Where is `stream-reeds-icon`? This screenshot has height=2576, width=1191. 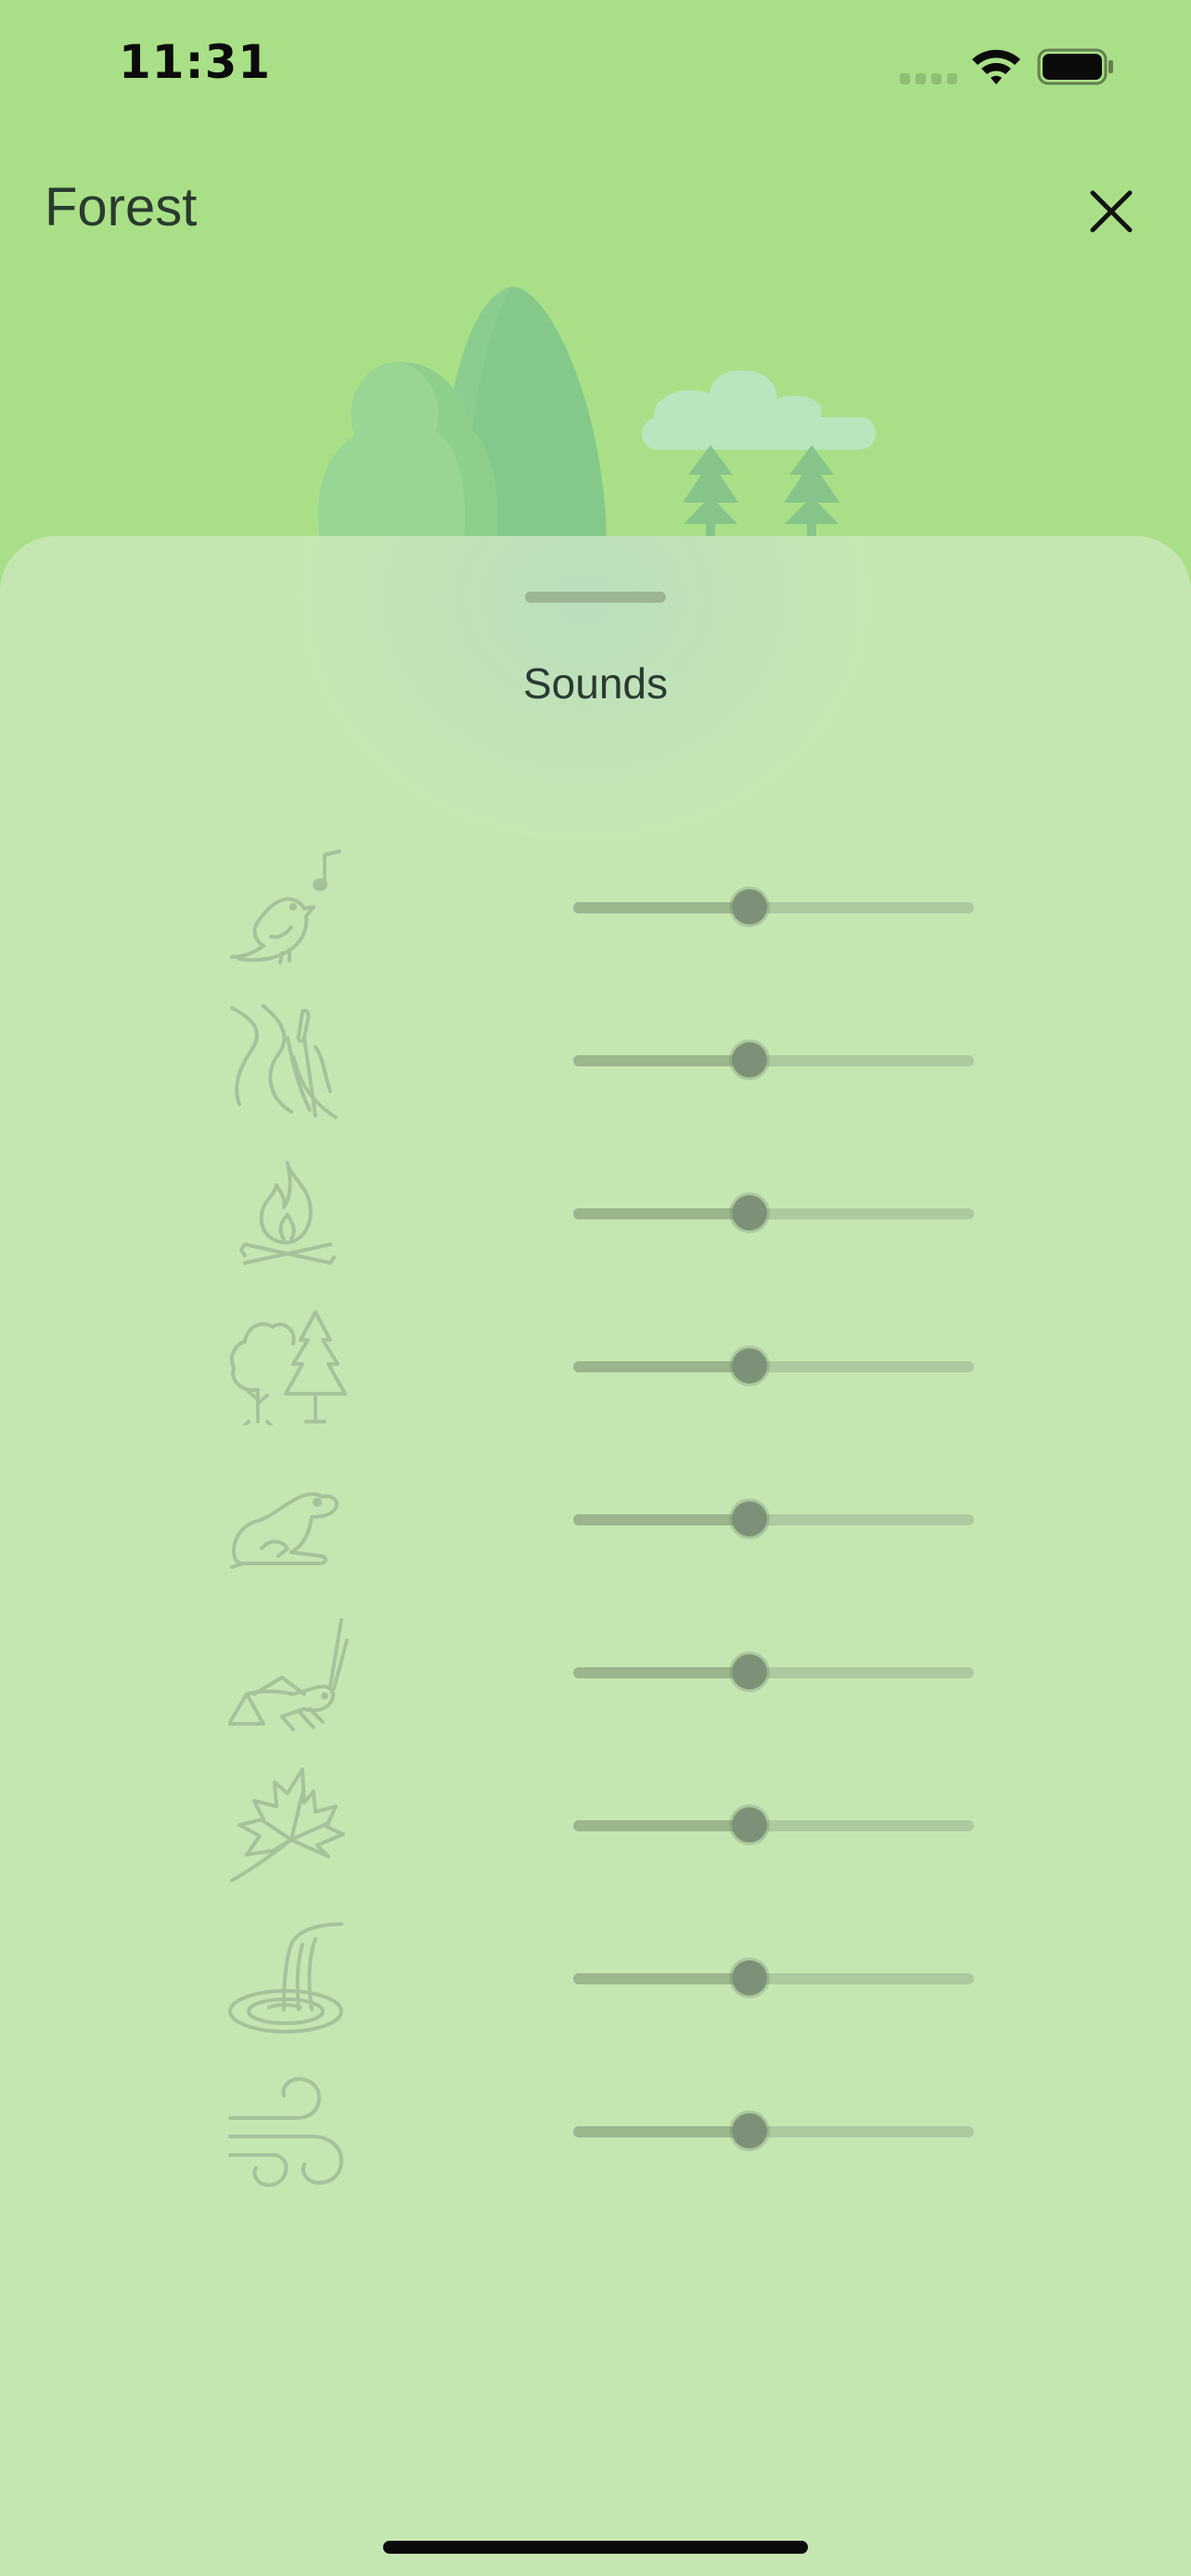
stream-reeds-icon is located at coordinates (287, 1060).